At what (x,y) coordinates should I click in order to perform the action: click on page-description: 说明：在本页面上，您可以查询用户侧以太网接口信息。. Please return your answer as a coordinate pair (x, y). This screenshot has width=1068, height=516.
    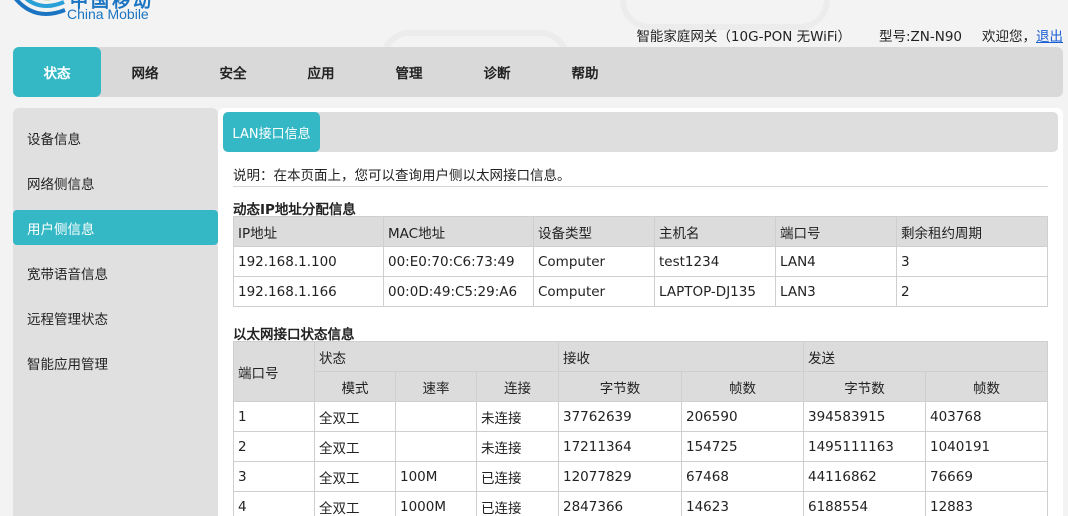
    Looking at the image, I should click on (640, 175).